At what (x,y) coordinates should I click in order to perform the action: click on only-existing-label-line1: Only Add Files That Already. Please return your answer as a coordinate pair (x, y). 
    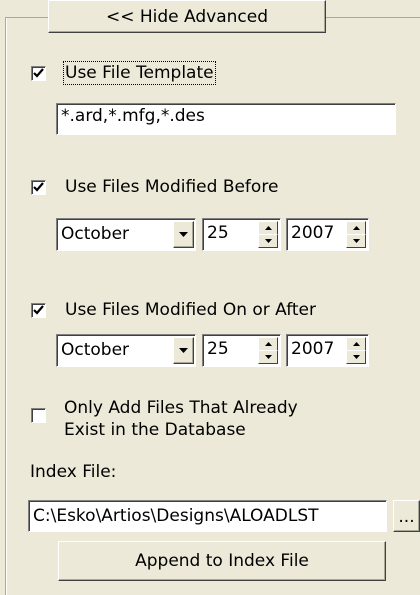
    Looking at the image, I should click on (181, 408).